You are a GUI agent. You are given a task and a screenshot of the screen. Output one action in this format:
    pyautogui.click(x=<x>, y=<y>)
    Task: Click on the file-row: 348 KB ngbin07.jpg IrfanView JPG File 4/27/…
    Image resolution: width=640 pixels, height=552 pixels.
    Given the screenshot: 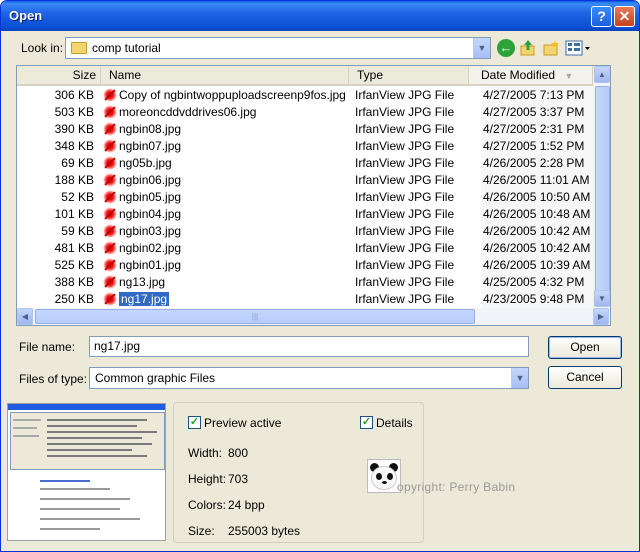 What is the action you would take?
    pyautogui.click(x=311, y=146)
    